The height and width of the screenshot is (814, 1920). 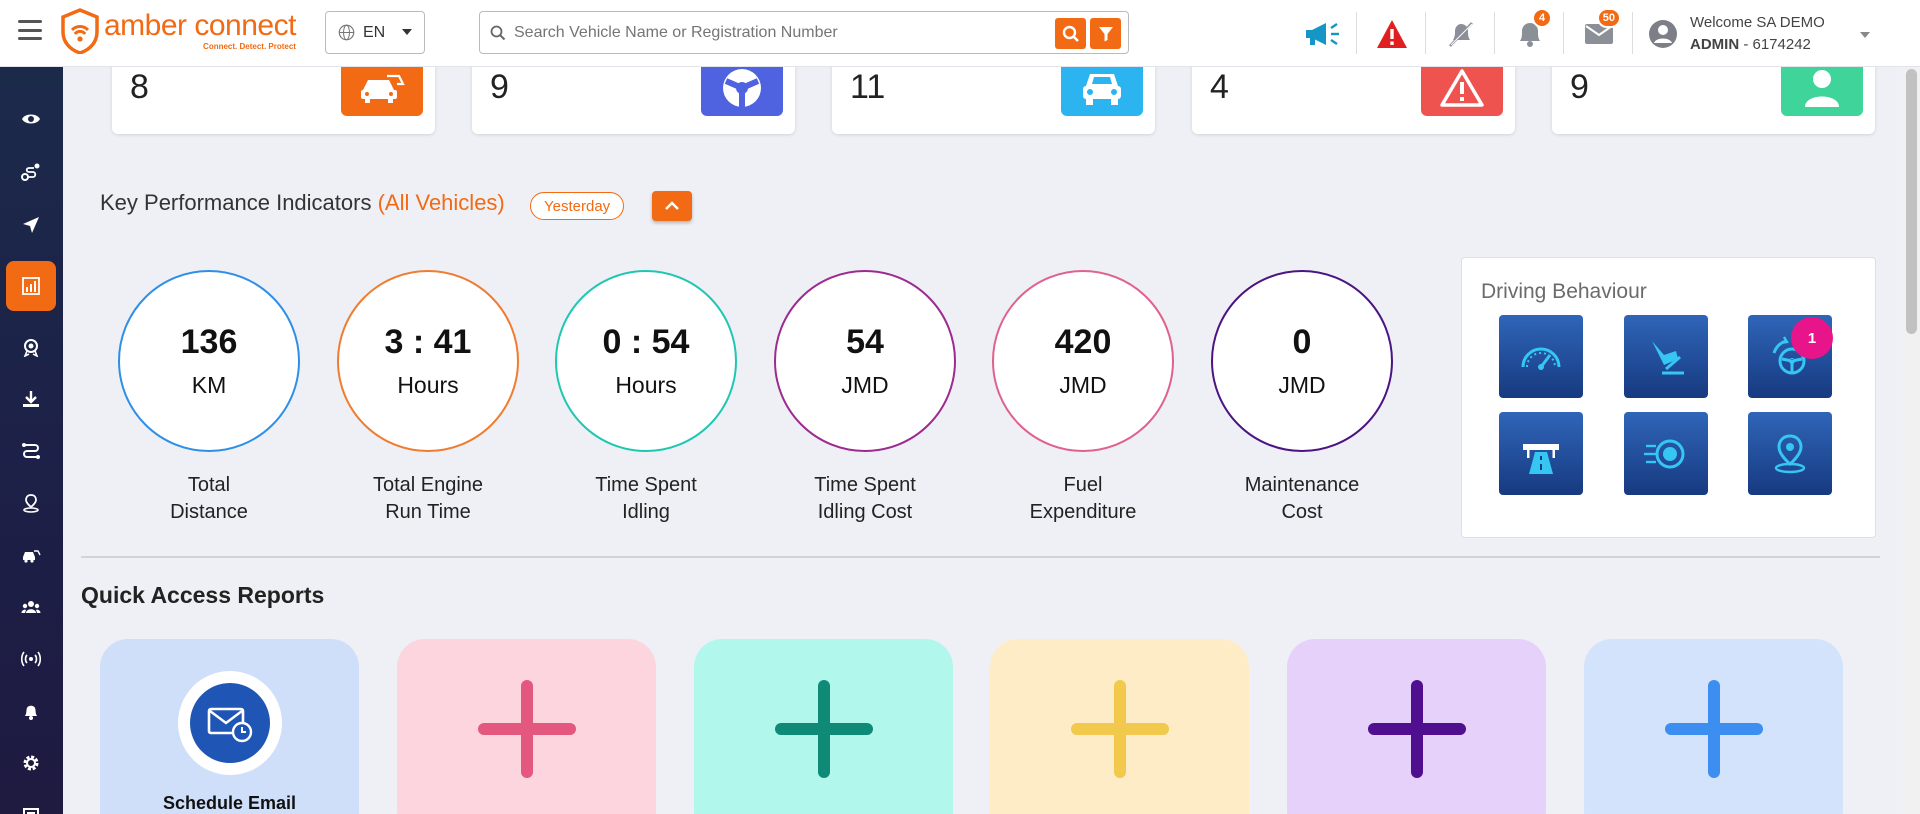 I want to click on kpi-value: 54, so click(x=865, y=342).